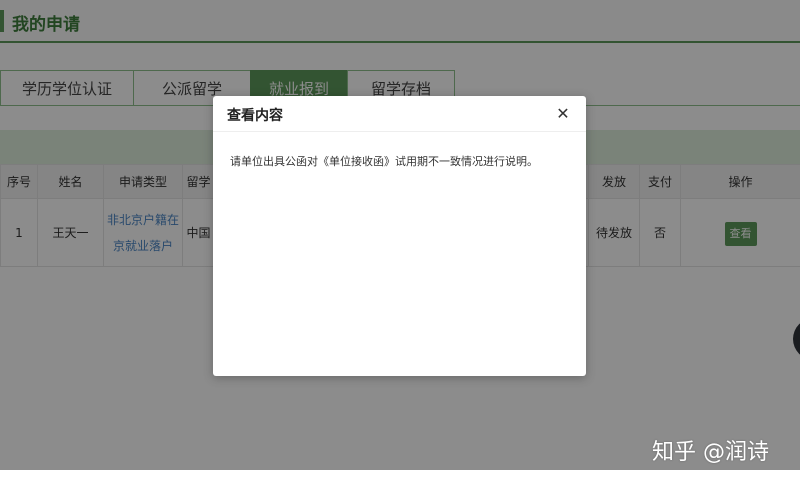 This screenshot has height=484, width=800. I want to click on dialog-message: 请单位出具公函对《单位接收函》试用期不一致情况进行说明。, so click(384, 161).